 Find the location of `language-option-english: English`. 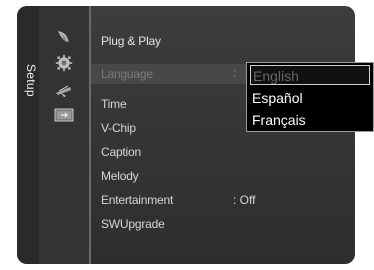

language-option-english: English is located at coordinates (310, 75).